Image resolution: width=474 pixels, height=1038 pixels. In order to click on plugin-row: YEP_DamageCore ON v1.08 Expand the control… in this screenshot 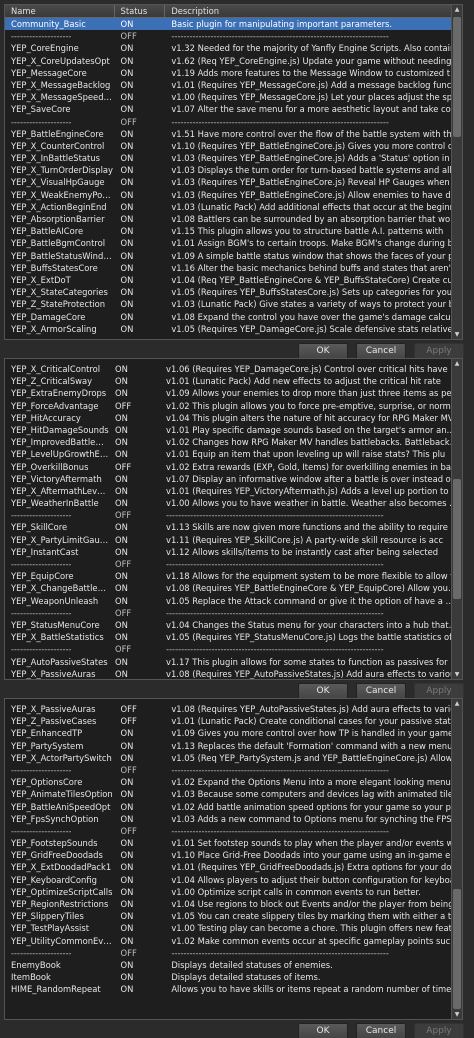, I will do `click(233, 317)`.